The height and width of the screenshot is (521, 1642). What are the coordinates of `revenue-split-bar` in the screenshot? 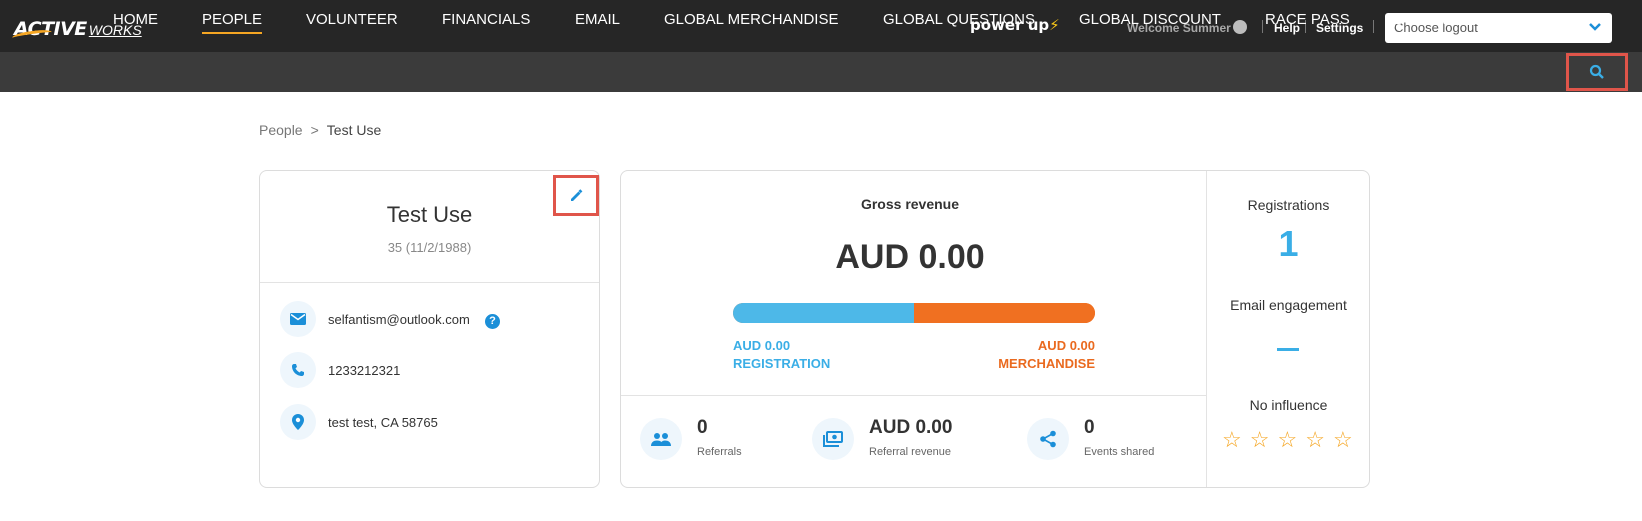 It's located at (914, 313).